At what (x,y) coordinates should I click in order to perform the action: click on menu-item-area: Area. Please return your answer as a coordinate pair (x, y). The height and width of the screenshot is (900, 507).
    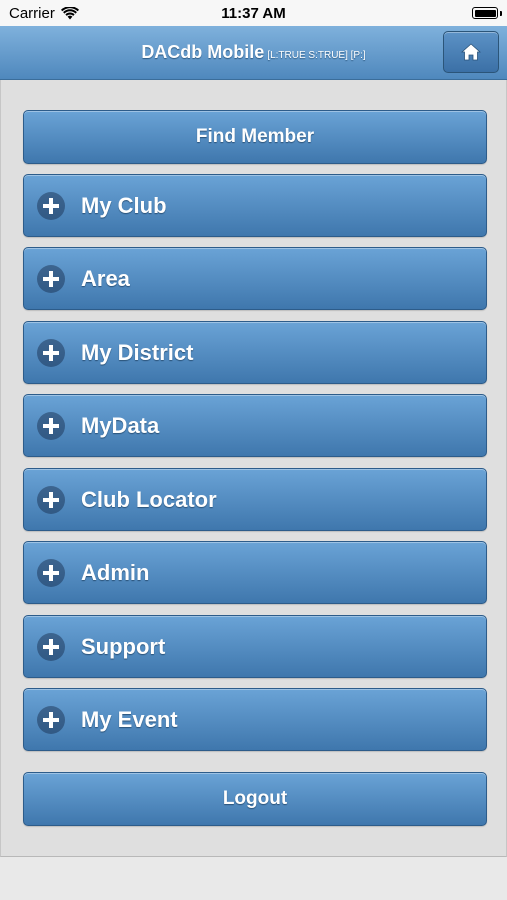
    Looking at the image, I should click on (255, 278).